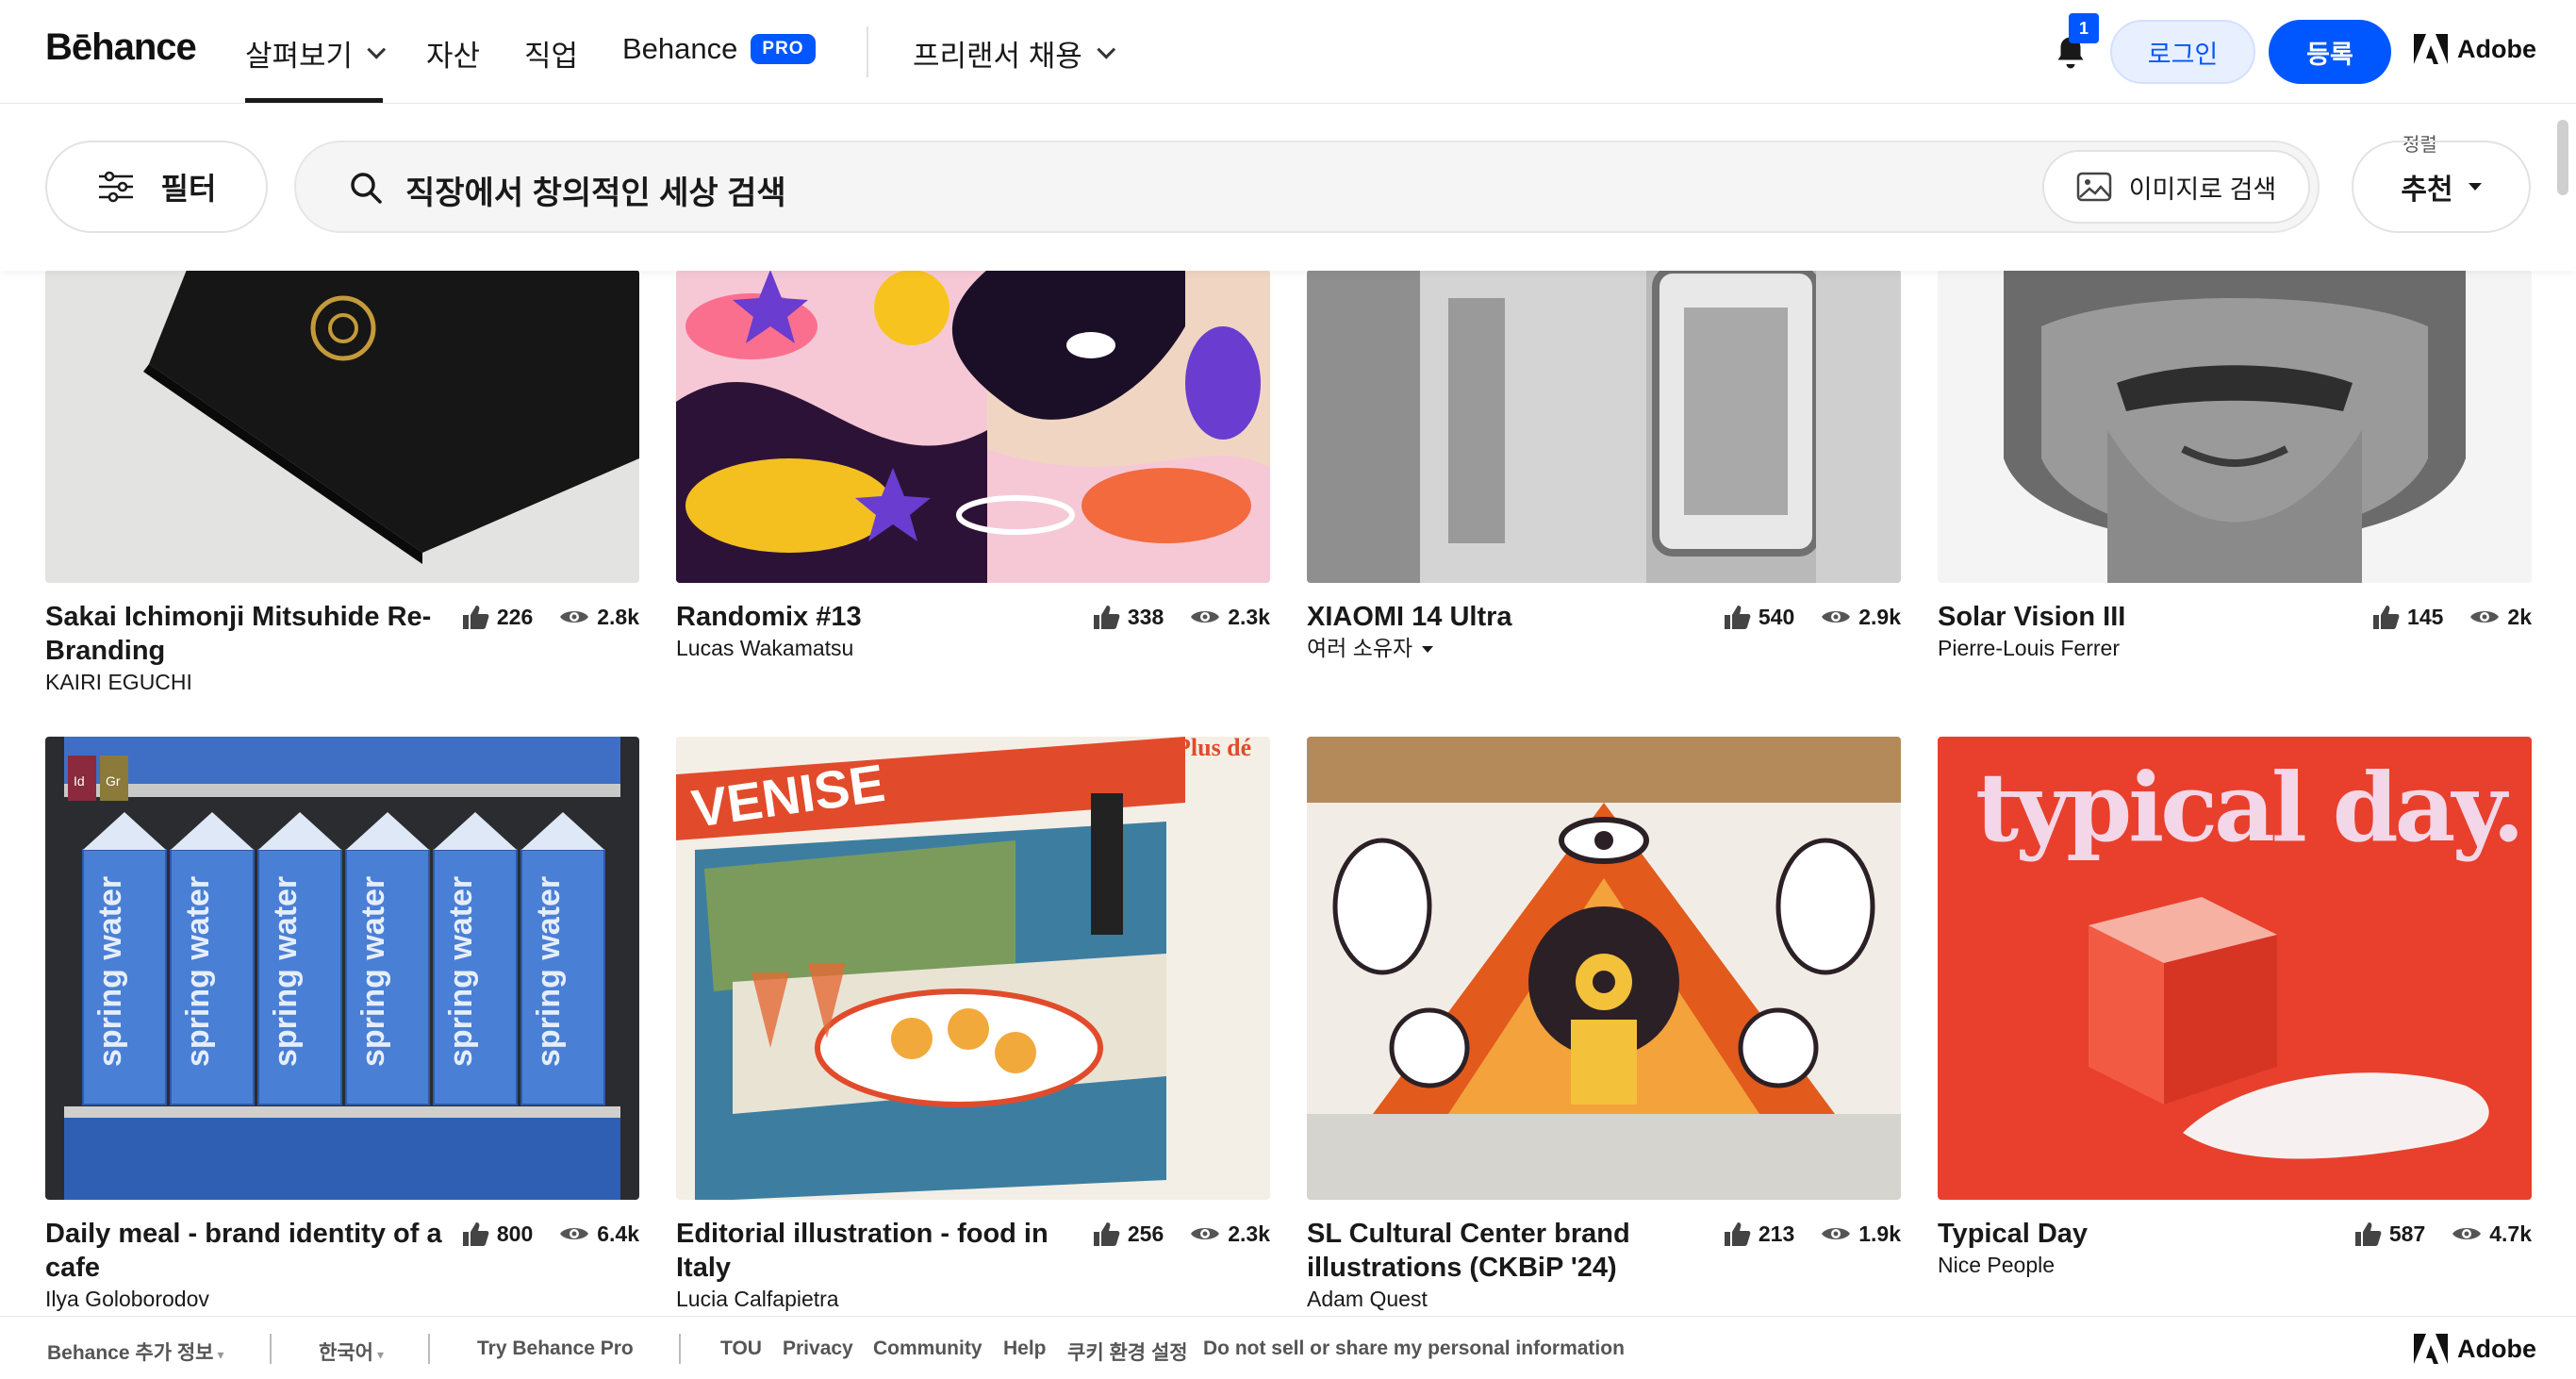 Image resolution: width=2576 pixels, height=1379 pixels. Describe the element at coordinates (1812, 1234) in the screenshot. I see `project-stats: 213 1.9k` at that location.